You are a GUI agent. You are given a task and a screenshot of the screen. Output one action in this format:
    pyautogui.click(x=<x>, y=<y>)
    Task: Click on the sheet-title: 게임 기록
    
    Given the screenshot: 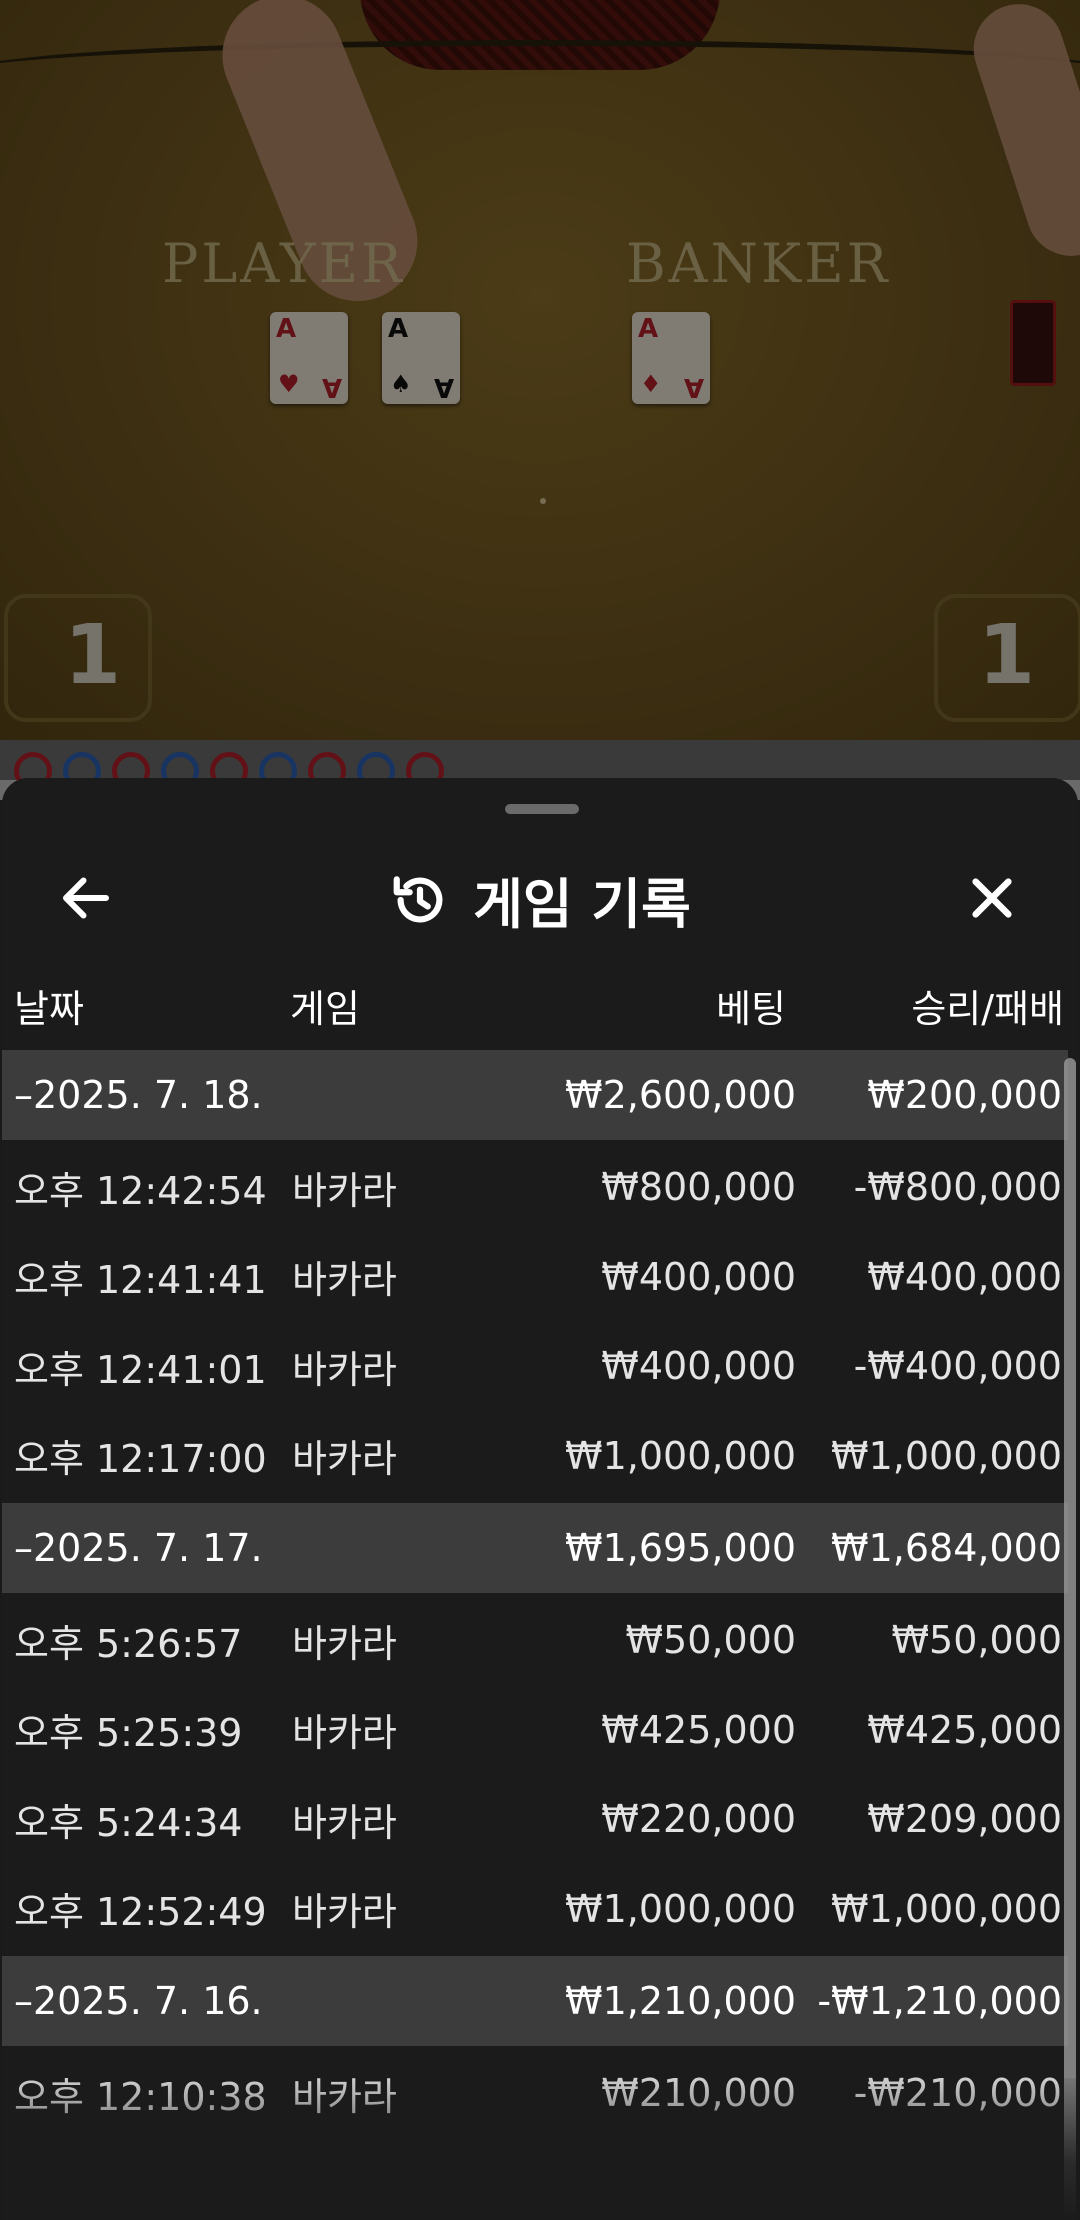 What is the action you would take?
    pyautogui.click(x=582, y=904)
    